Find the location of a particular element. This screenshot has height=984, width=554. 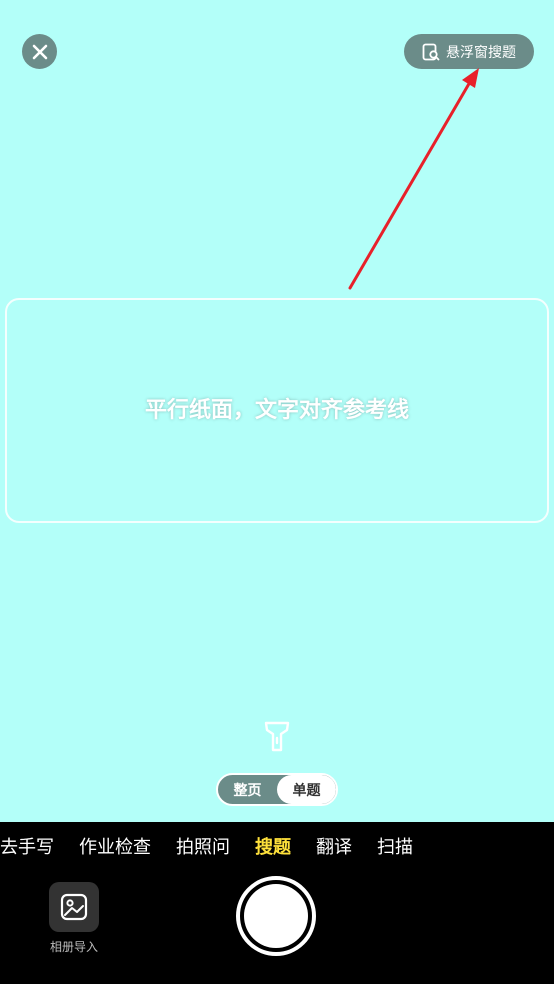

mode-toggle: 整页 单题 is located at coordinates (277, 789).